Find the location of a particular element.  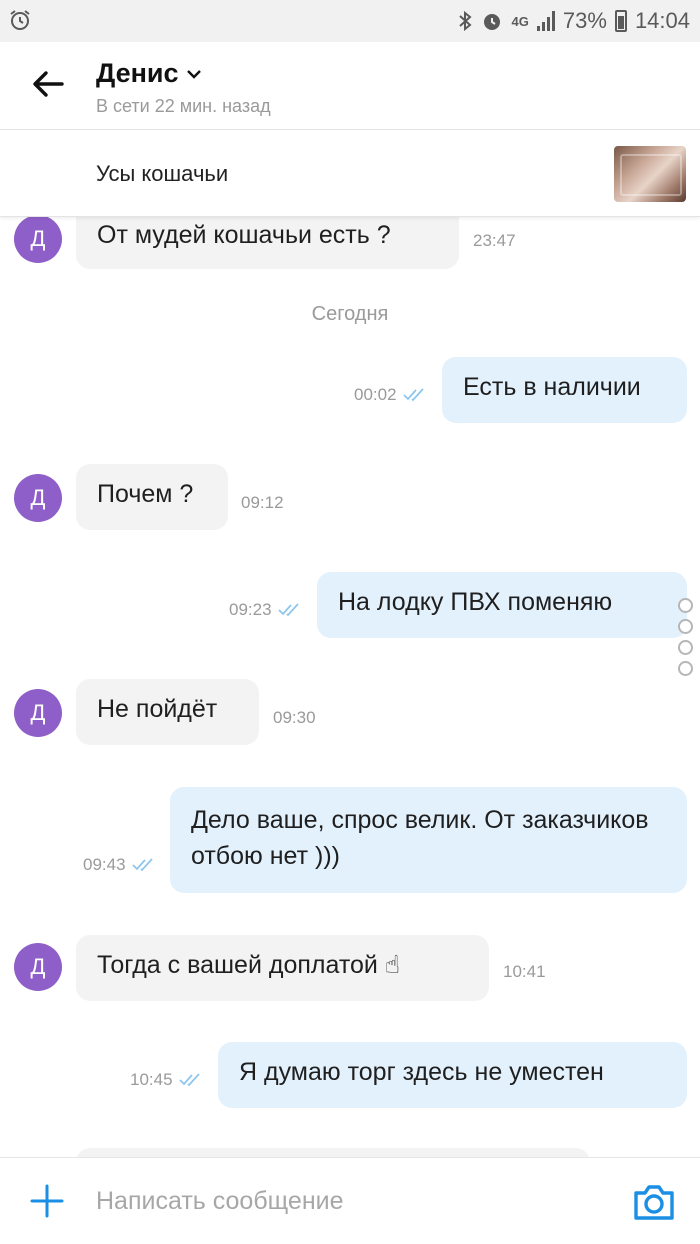

alarm-clock-icon is located at coordinates (491, 22).